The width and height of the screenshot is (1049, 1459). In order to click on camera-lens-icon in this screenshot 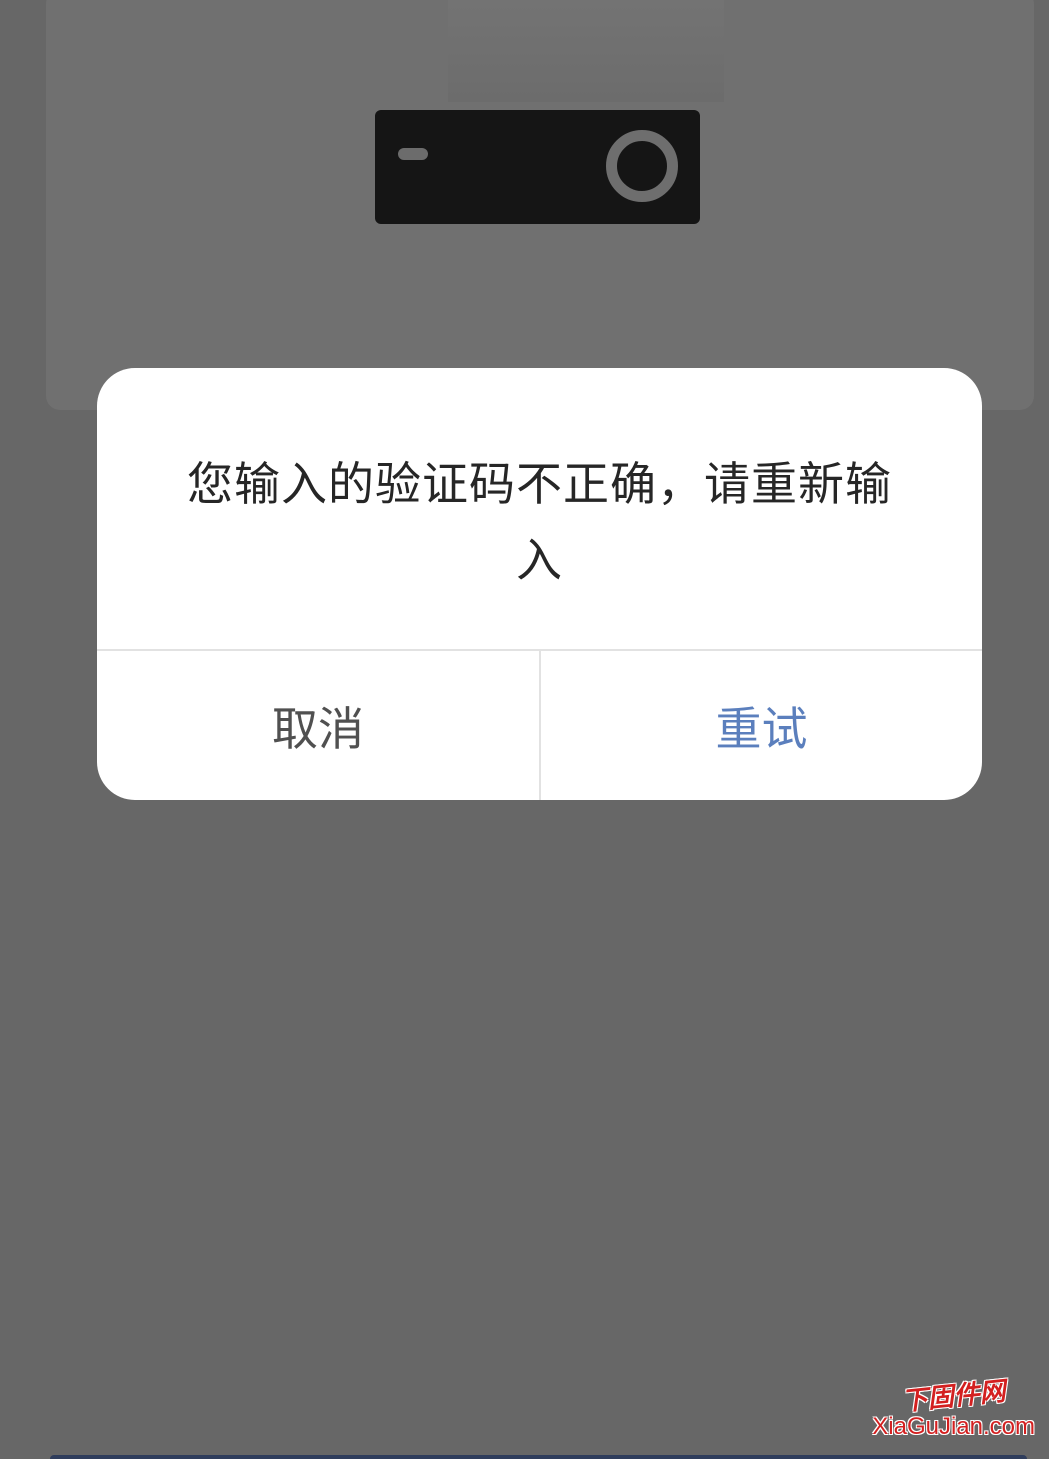, I will do `click(642, 166)`.